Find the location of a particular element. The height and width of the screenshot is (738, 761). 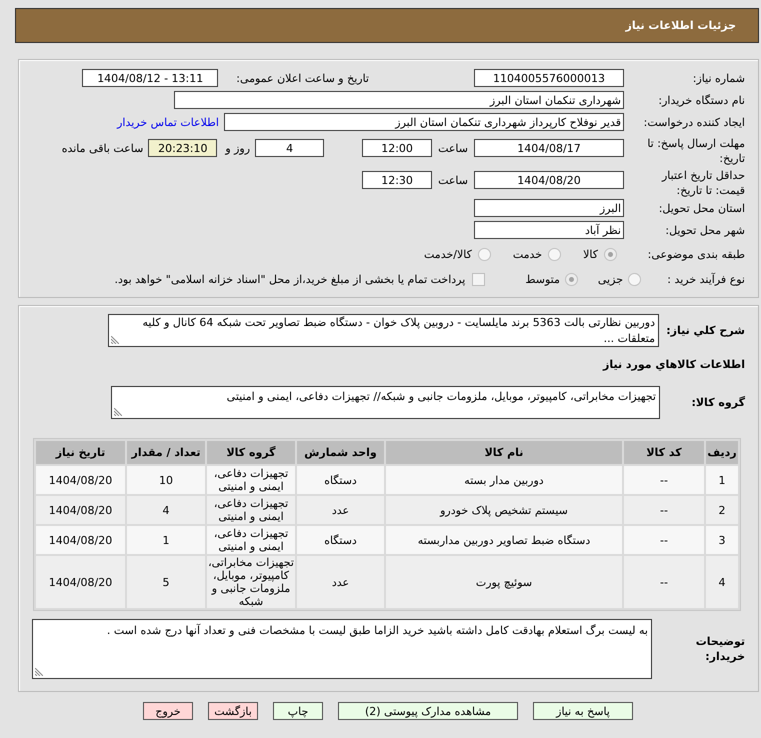

reply-time-field: 12:00 is located at coordinates (397, 148).